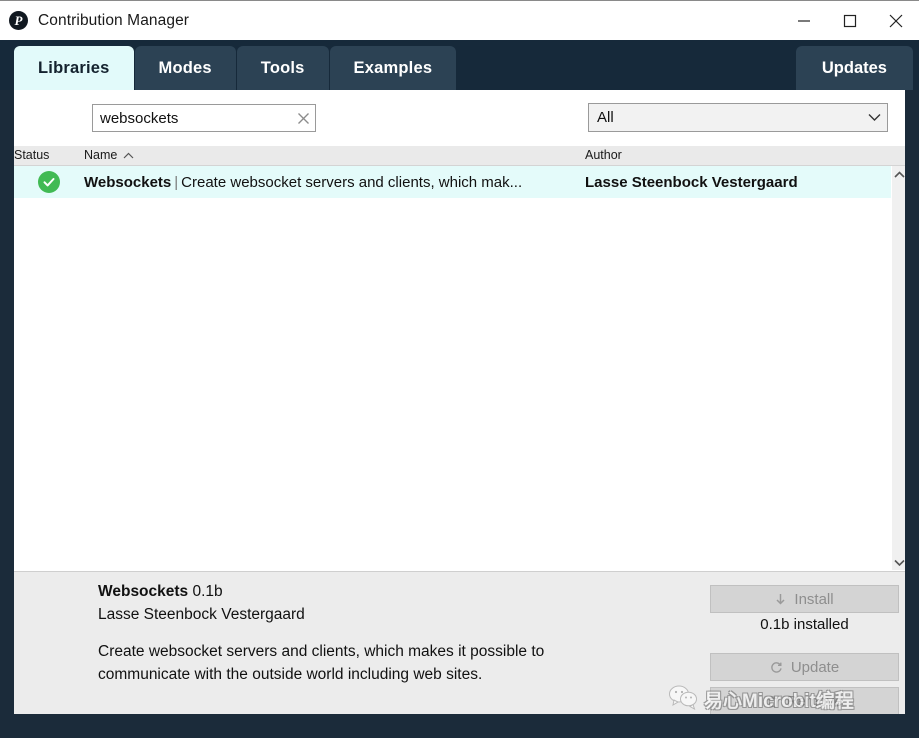 This screenshot has width=919, height=738. I want to click on tab-updates: Updates, so click(854, 68).